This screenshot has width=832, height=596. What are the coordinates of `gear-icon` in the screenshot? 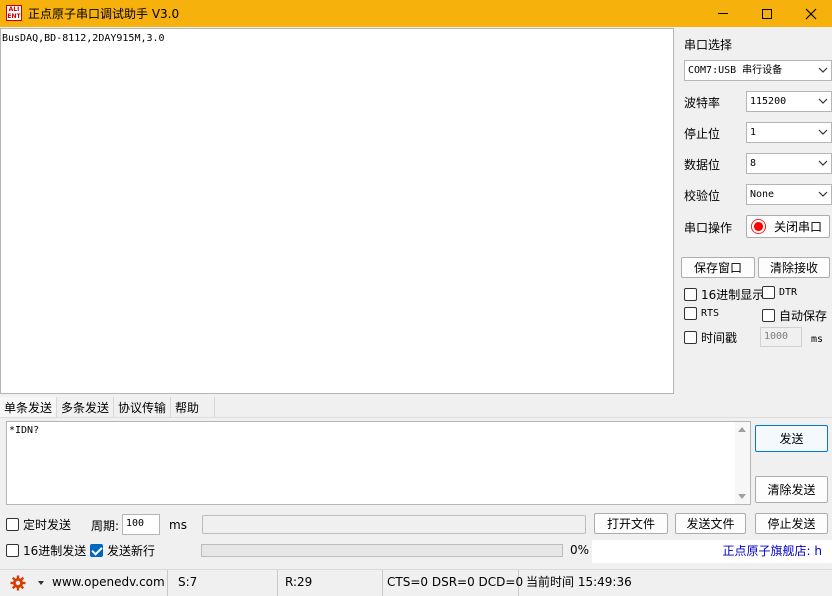 It's located at (18, 583).